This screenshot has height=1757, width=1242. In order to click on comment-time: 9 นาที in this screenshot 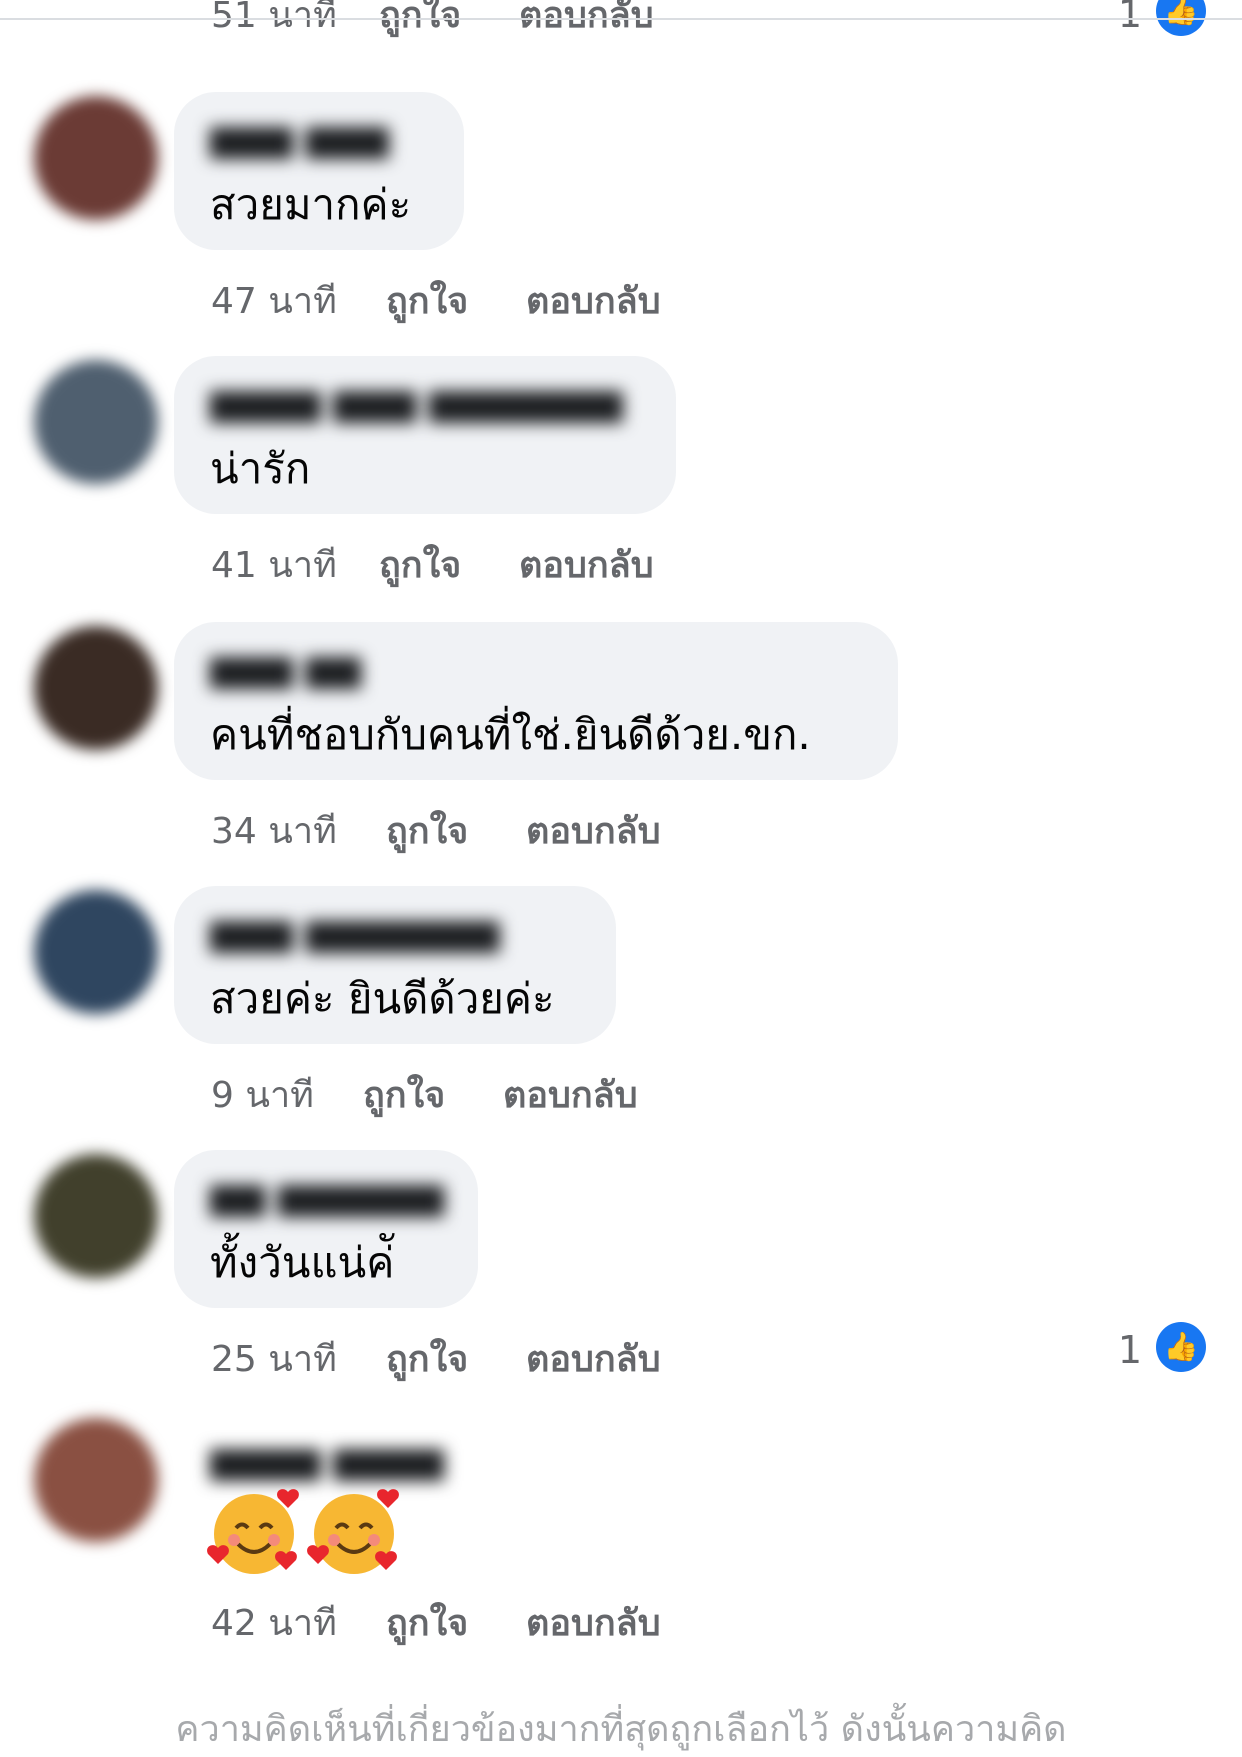, I will do `click(262, 1095)`.